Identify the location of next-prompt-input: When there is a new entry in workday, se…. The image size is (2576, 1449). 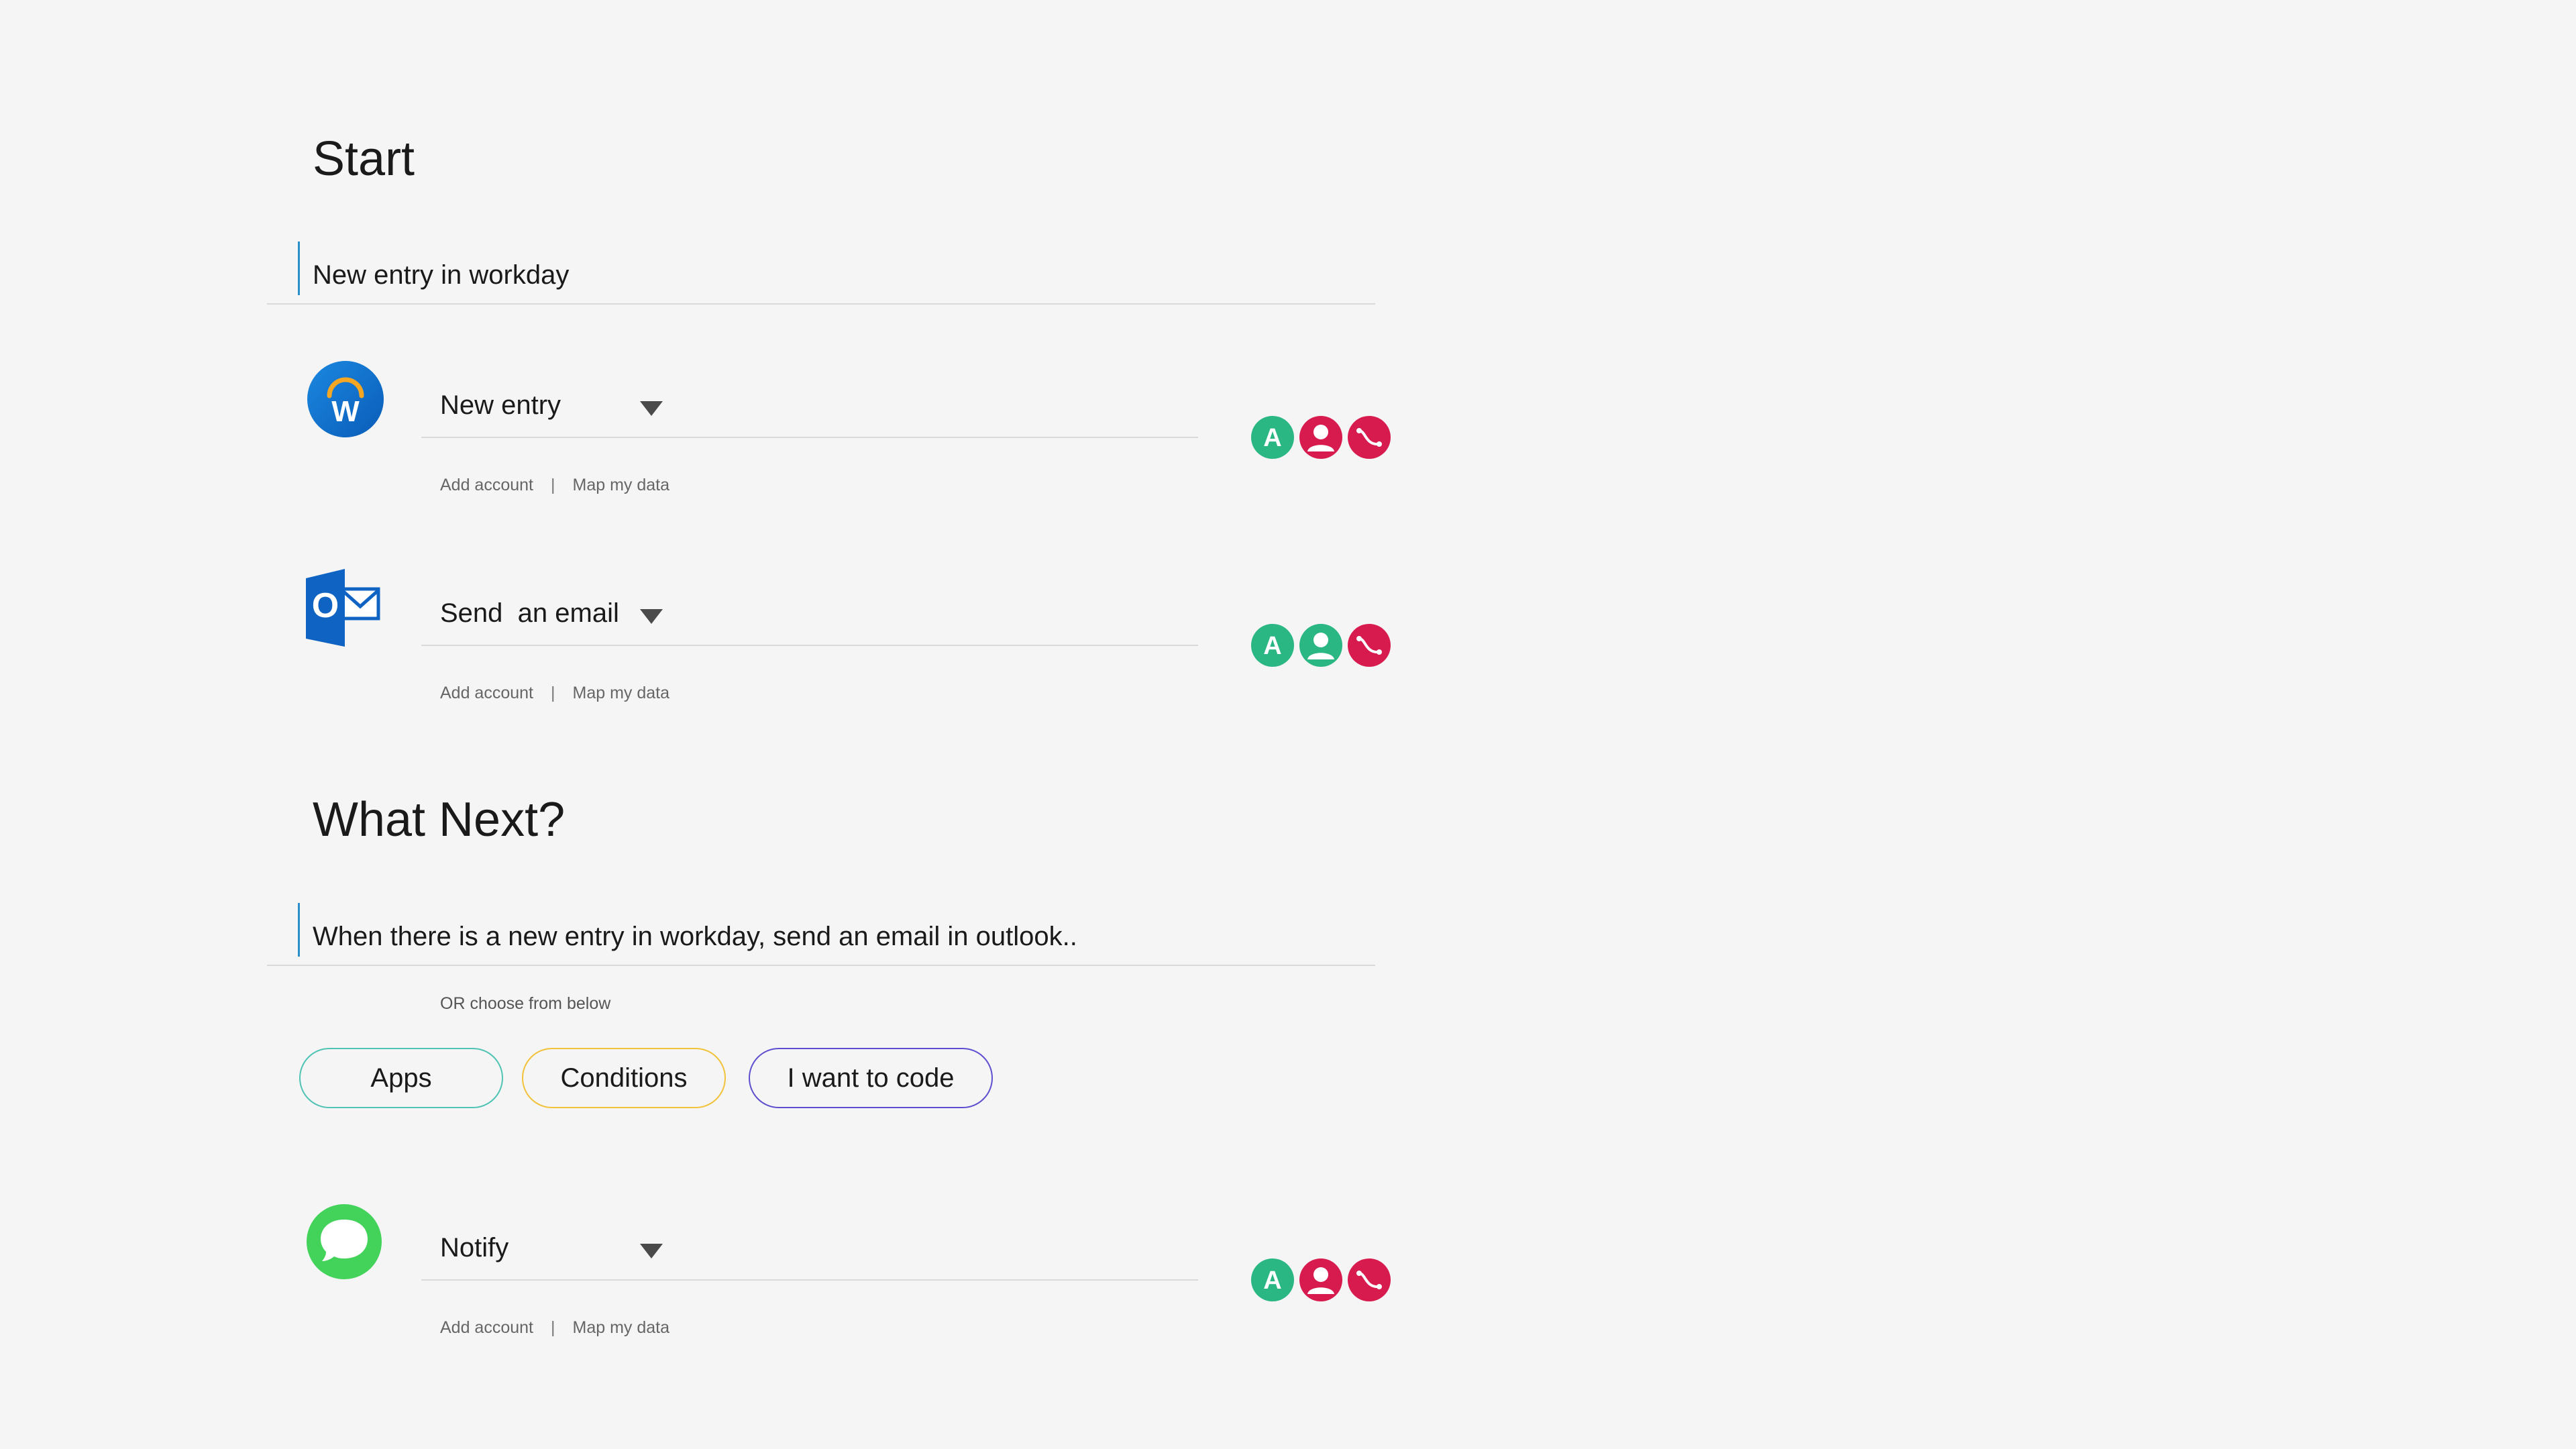
(695, 937).